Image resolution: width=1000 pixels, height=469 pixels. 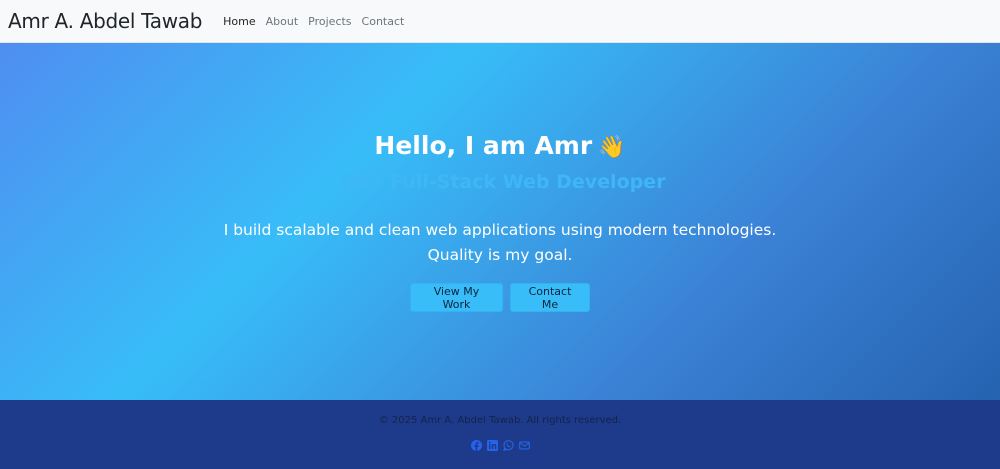 What do you see at coordinates (329, 21) in the screenshot?
I see `nav-link-projects: Projects` at bounding box center [329, 21].